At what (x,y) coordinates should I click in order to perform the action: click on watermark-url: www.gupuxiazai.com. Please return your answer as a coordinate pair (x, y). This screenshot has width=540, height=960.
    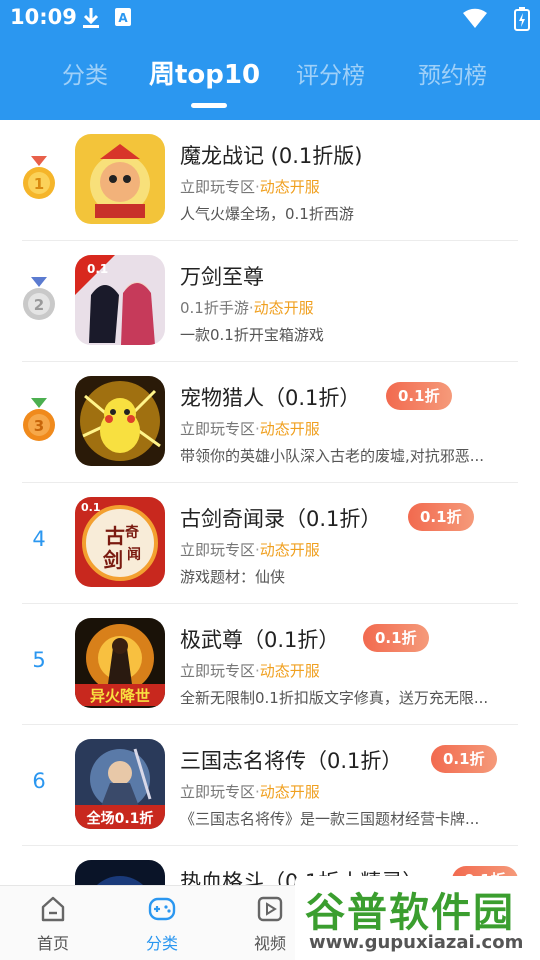
    Looking at the image, I should click on (416, 942).